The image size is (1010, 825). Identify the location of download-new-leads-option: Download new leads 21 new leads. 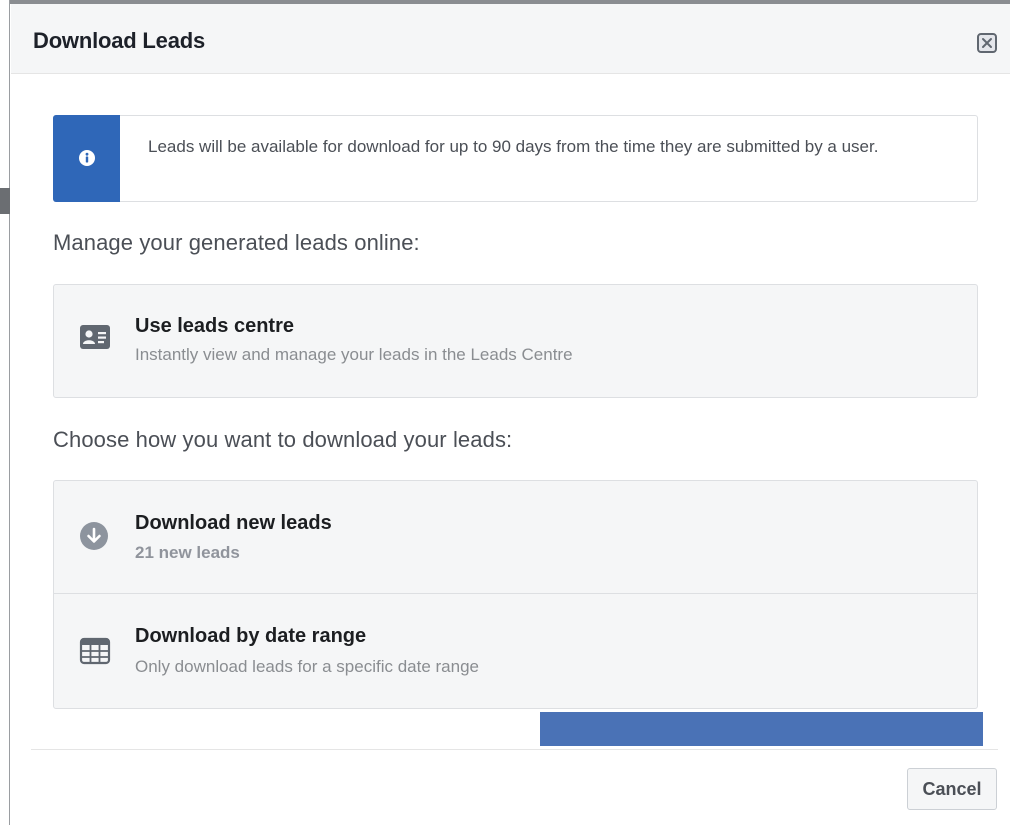
(515, 537).